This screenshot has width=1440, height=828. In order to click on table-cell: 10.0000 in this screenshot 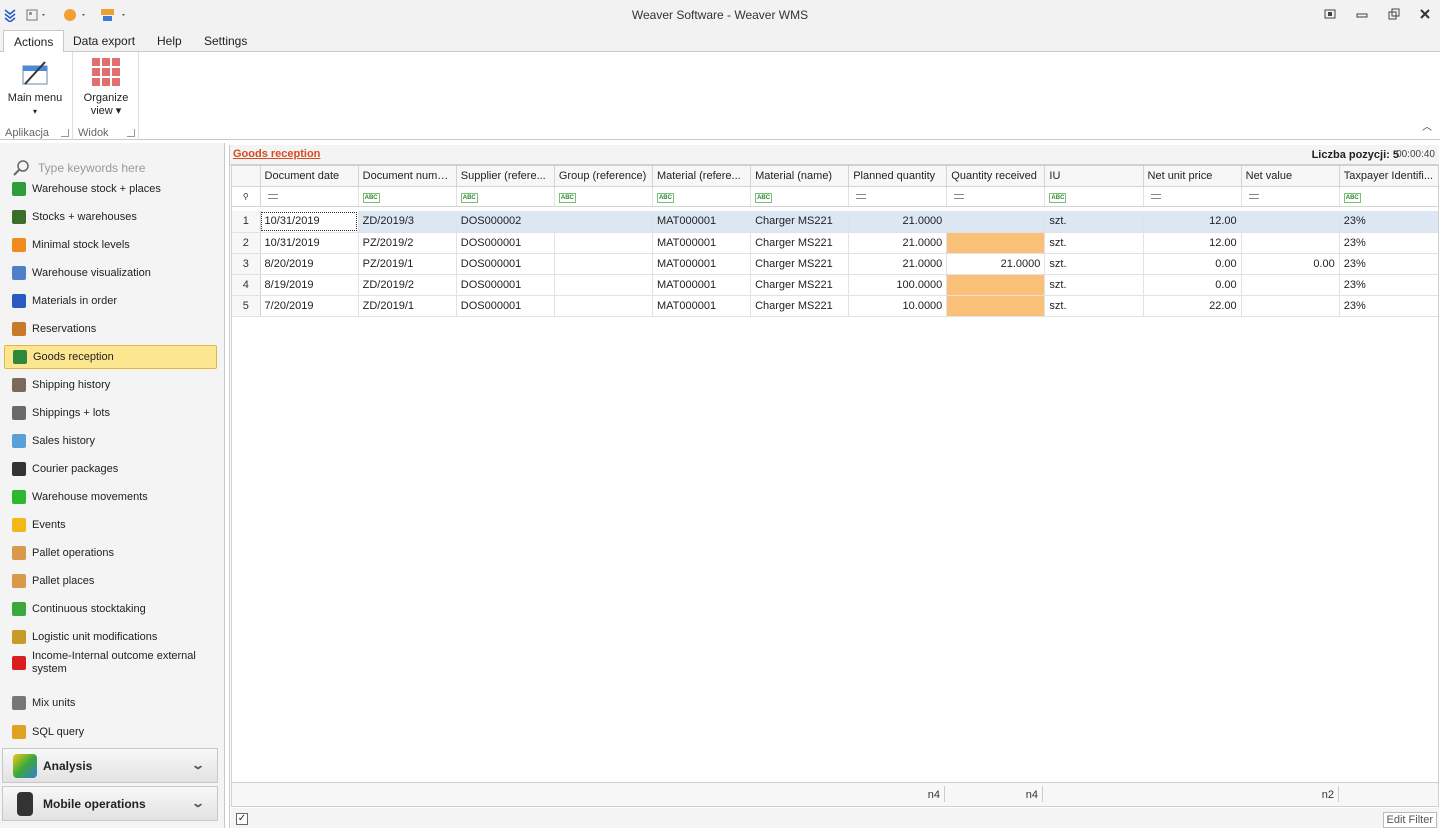, I will do `click(898, 306)`.